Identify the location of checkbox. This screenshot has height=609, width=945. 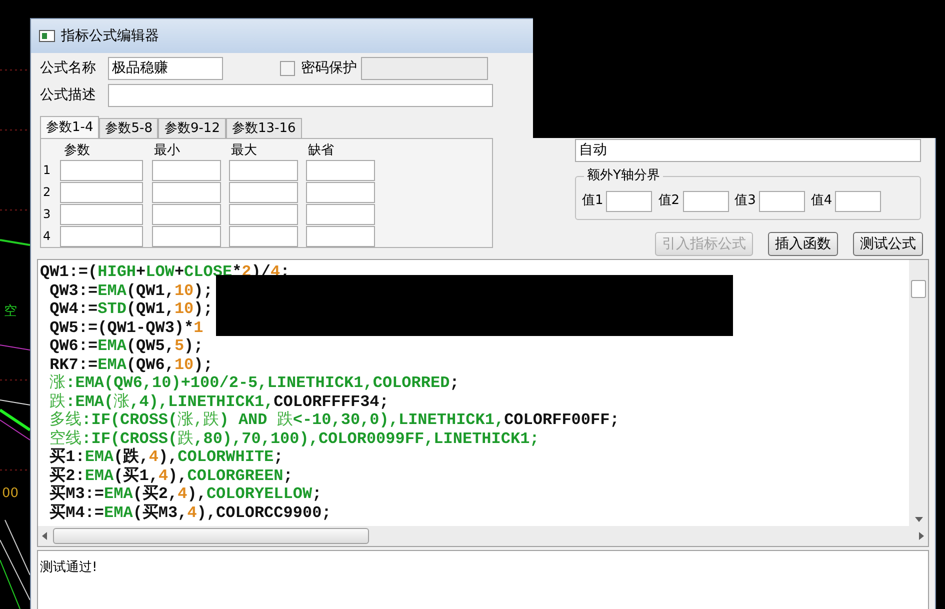
(287, 68).